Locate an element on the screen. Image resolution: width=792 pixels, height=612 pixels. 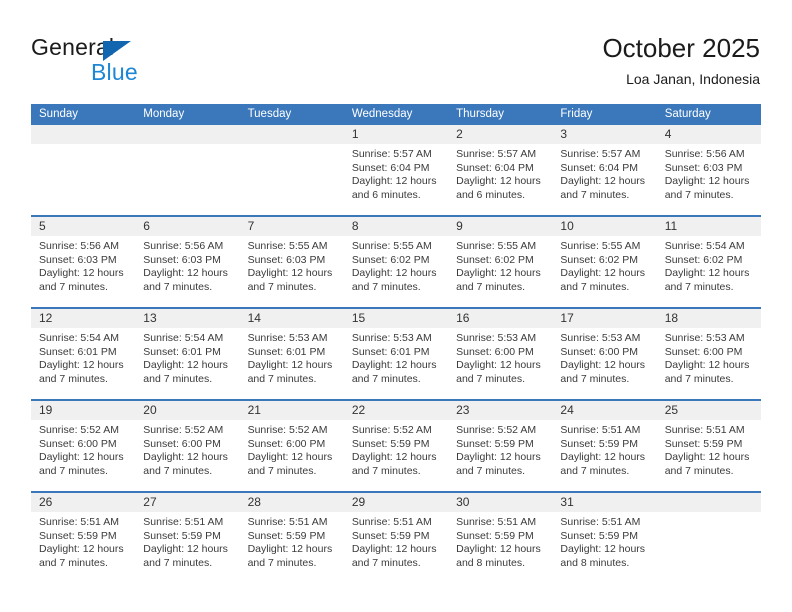
day-number: 10 is located at coordinates (604, 226).